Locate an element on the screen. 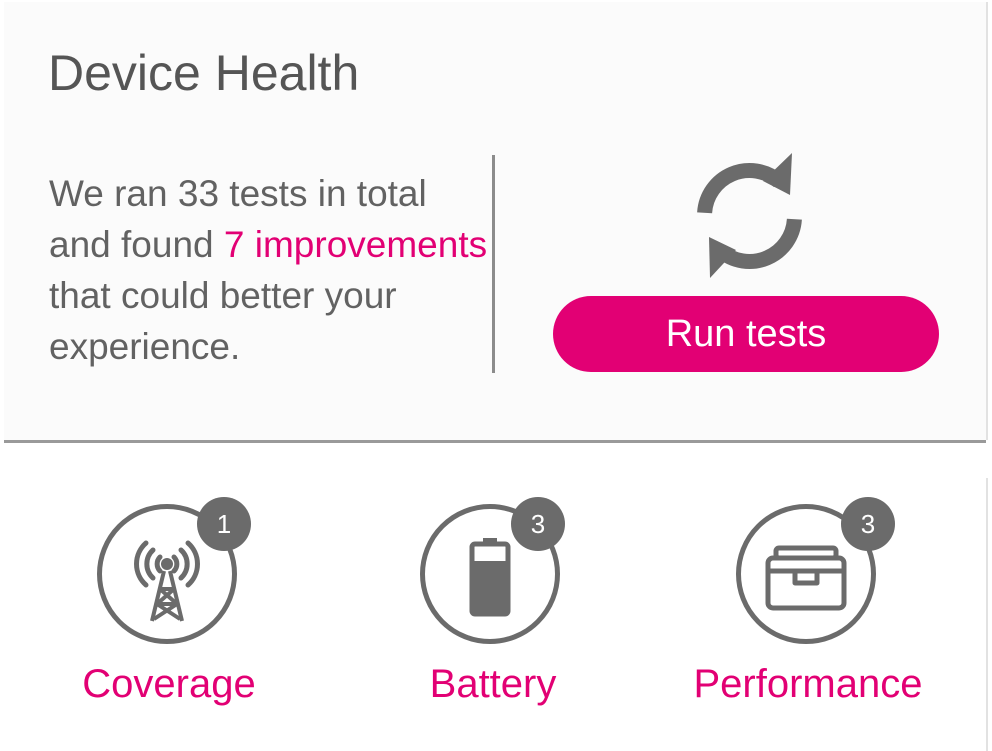  category-performance: 3 Performance is located at coordinates (808, 617).